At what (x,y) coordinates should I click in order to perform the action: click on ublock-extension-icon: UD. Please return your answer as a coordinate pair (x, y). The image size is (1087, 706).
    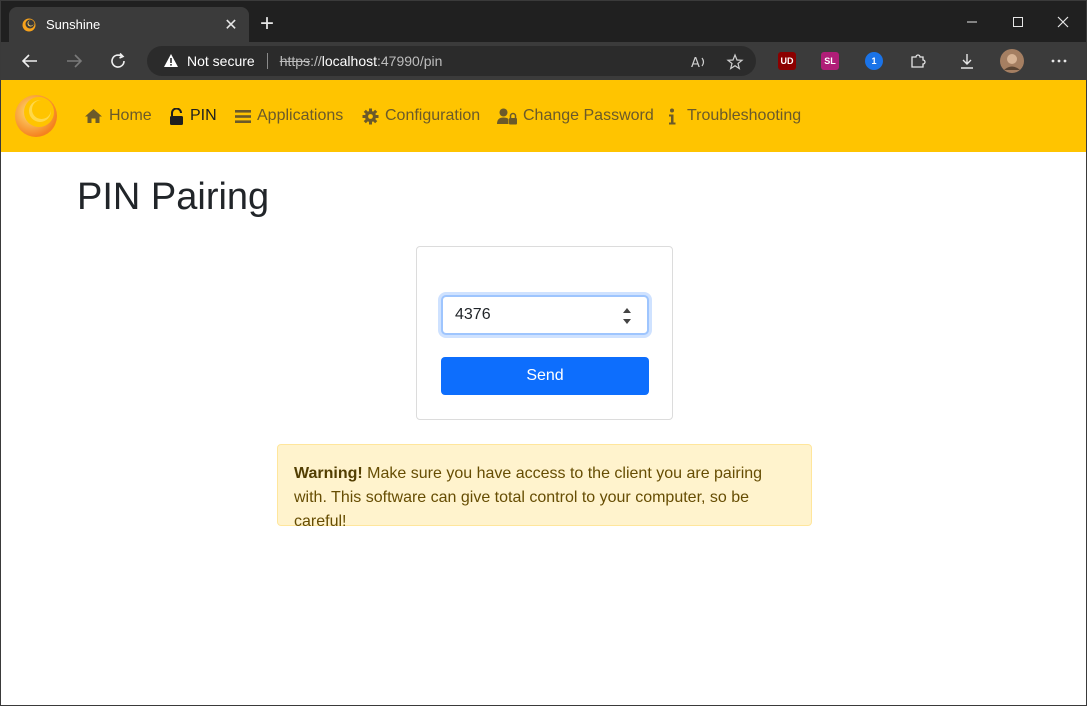
    Looking at the image, I should click on (787, 61).